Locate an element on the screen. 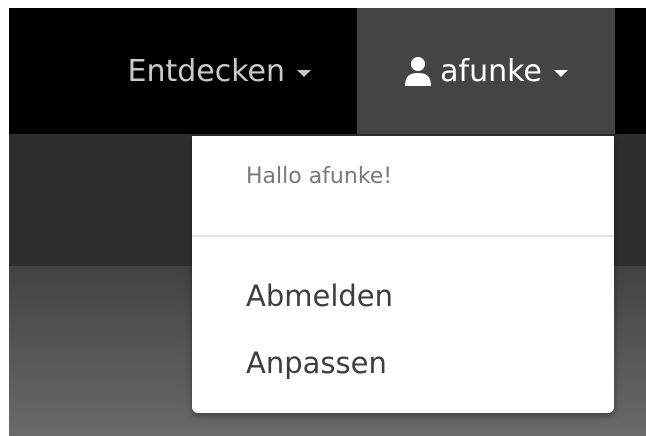 The image size is (646, 436). dropdown-greeting: Hallo afunke! is located at coordinates (319, 176).